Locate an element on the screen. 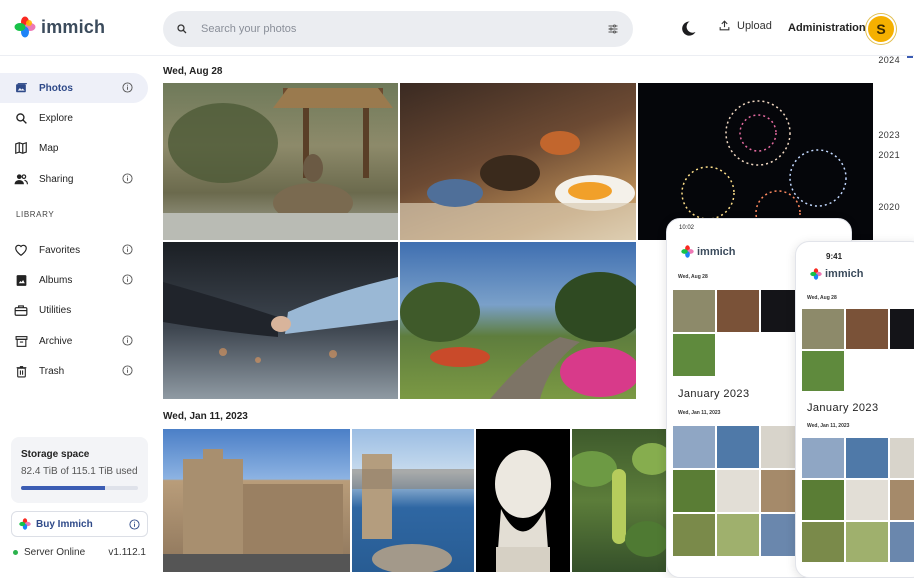 This screenshot has width=914, height=578. archive-icon is located at coordinates (21, 341).